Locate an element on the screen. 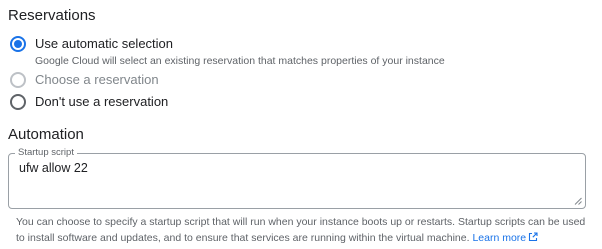 The width and height of the screenshot is (602, 249). radio-button-disabled is located at coordinates (18, 80).